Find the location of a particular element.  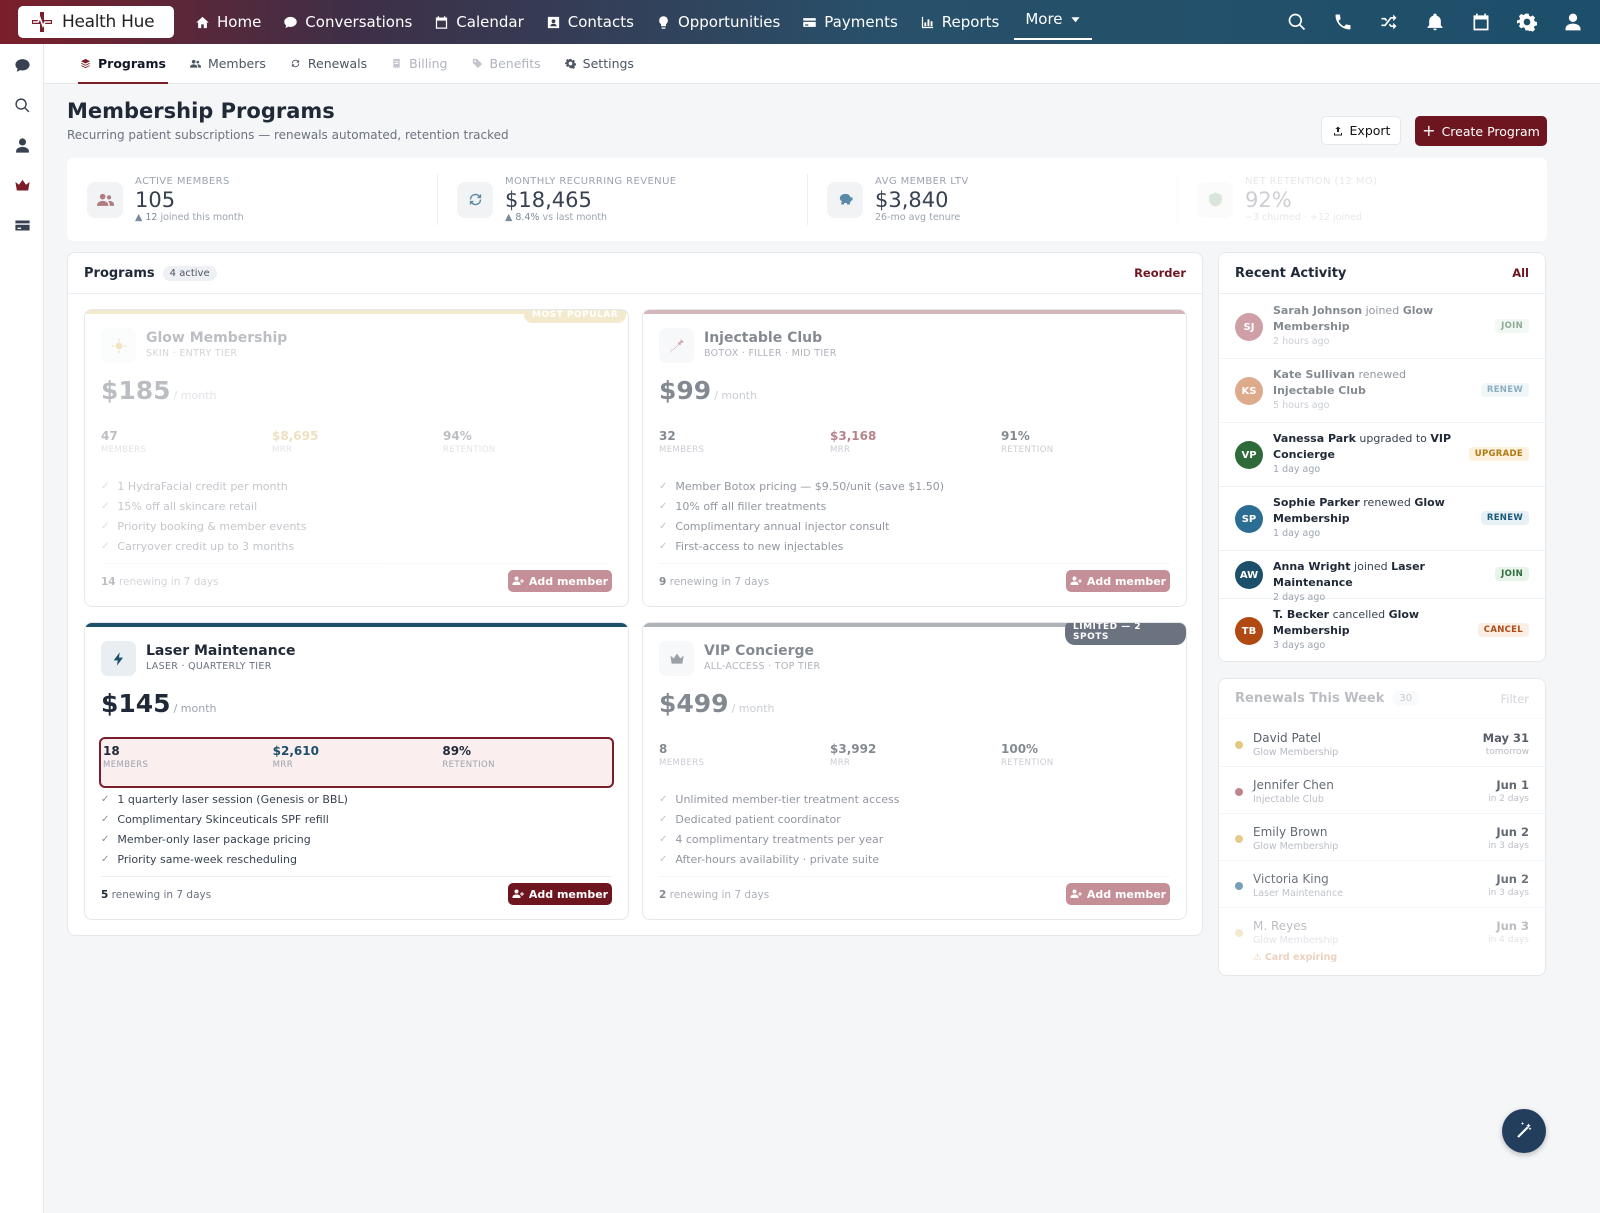

stat-note: ▲ 8.4% vs last month is located at coordinates (556, 217).